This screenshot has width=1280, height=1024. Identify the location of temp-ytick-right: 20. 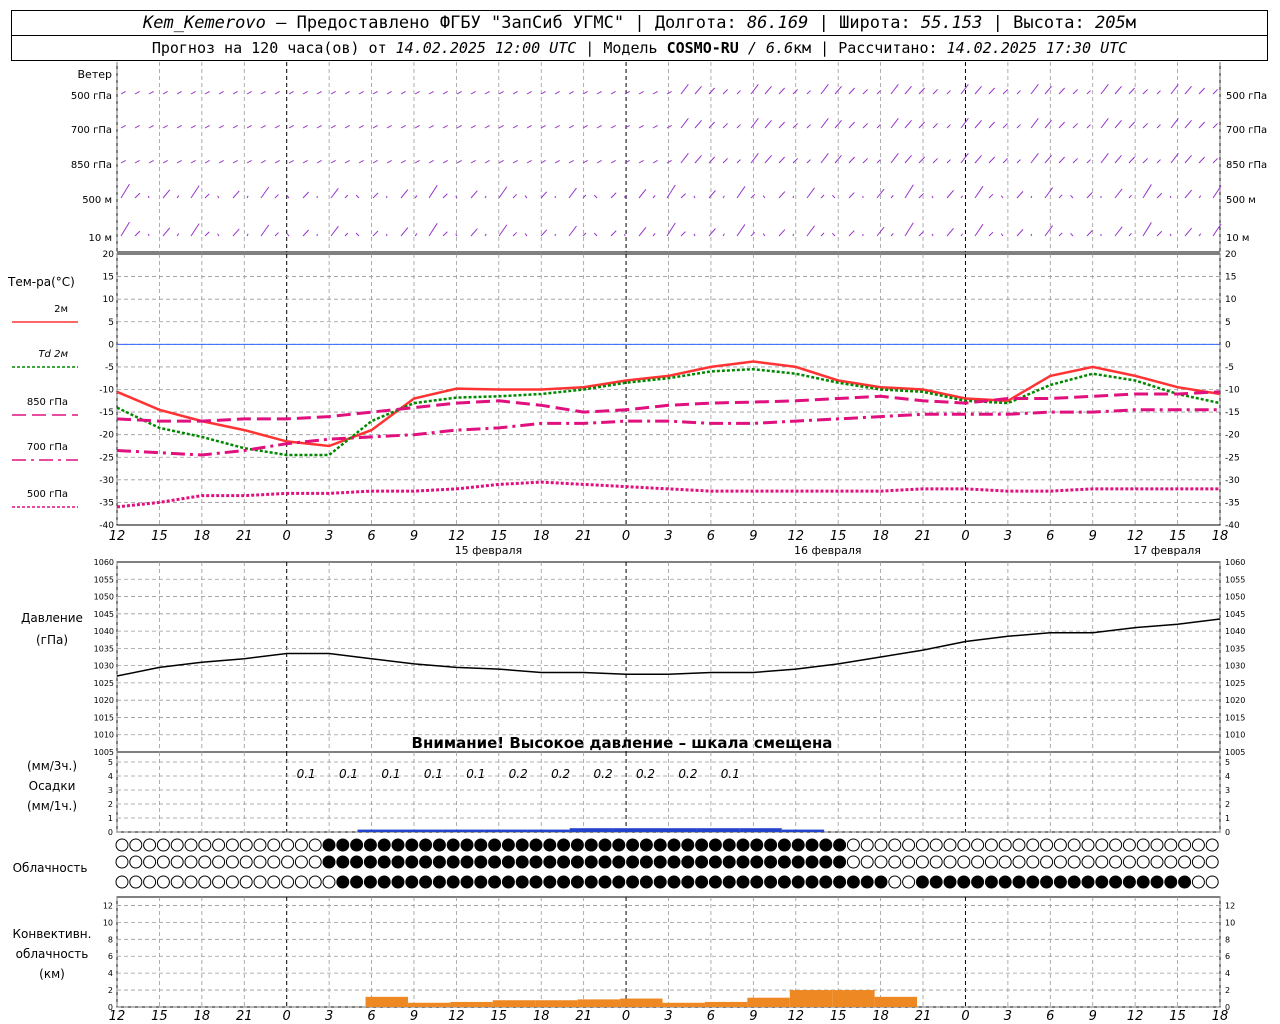
(1231, 255).